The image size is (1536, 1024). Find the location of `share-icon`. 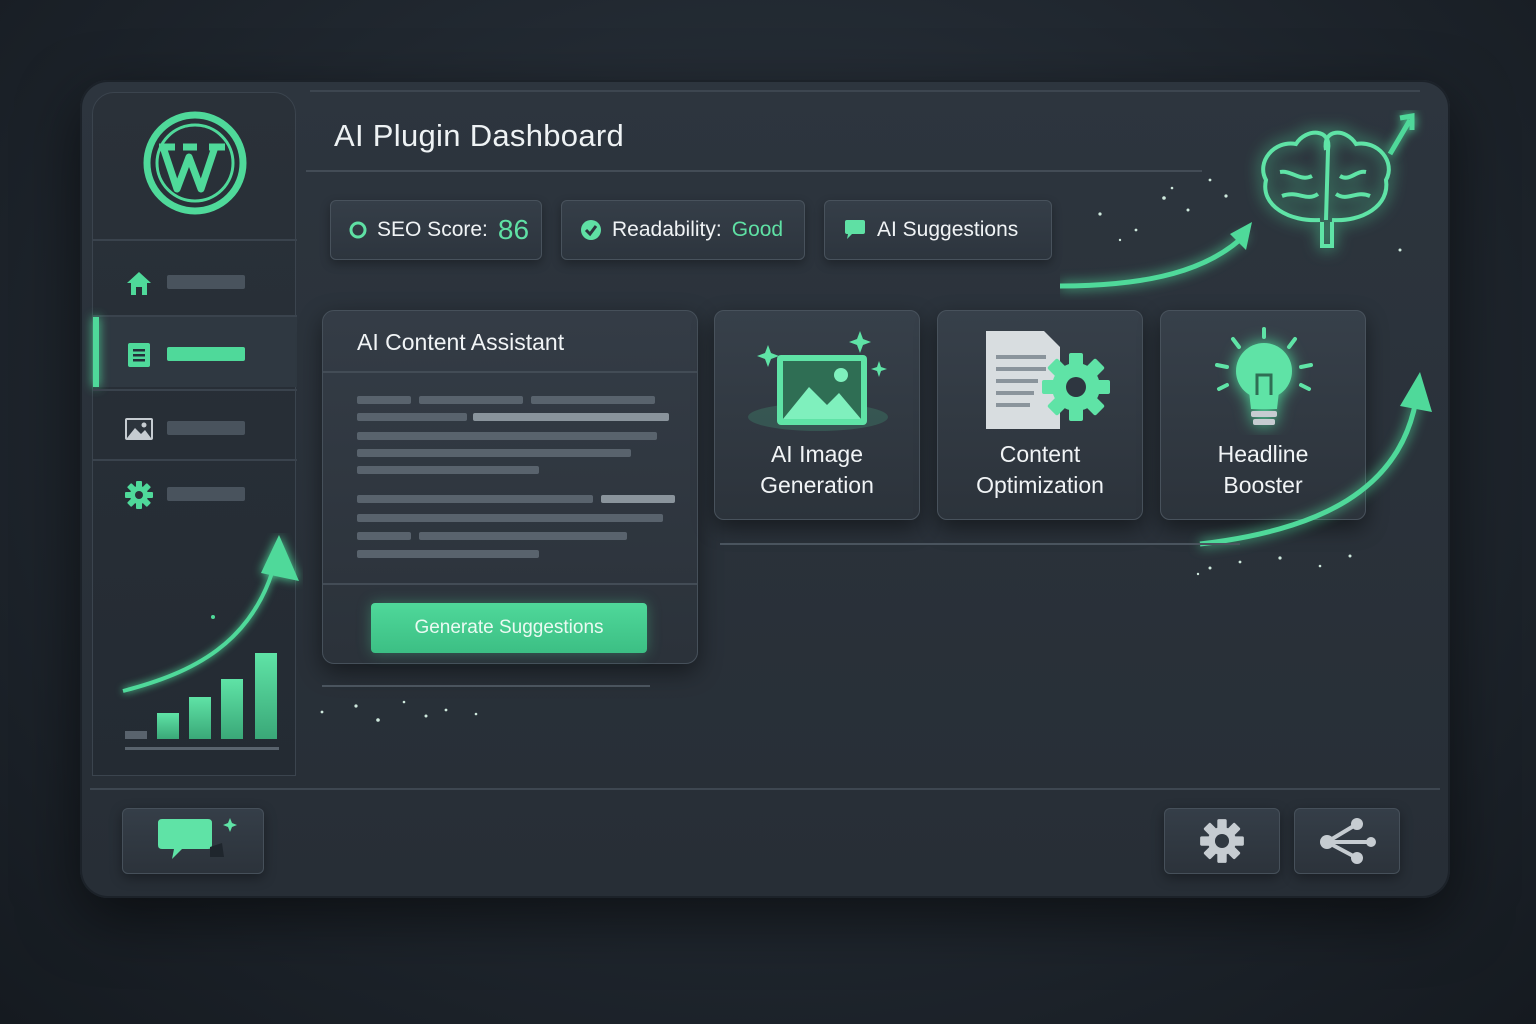

share-icon is located at coordinates (1348, 841).